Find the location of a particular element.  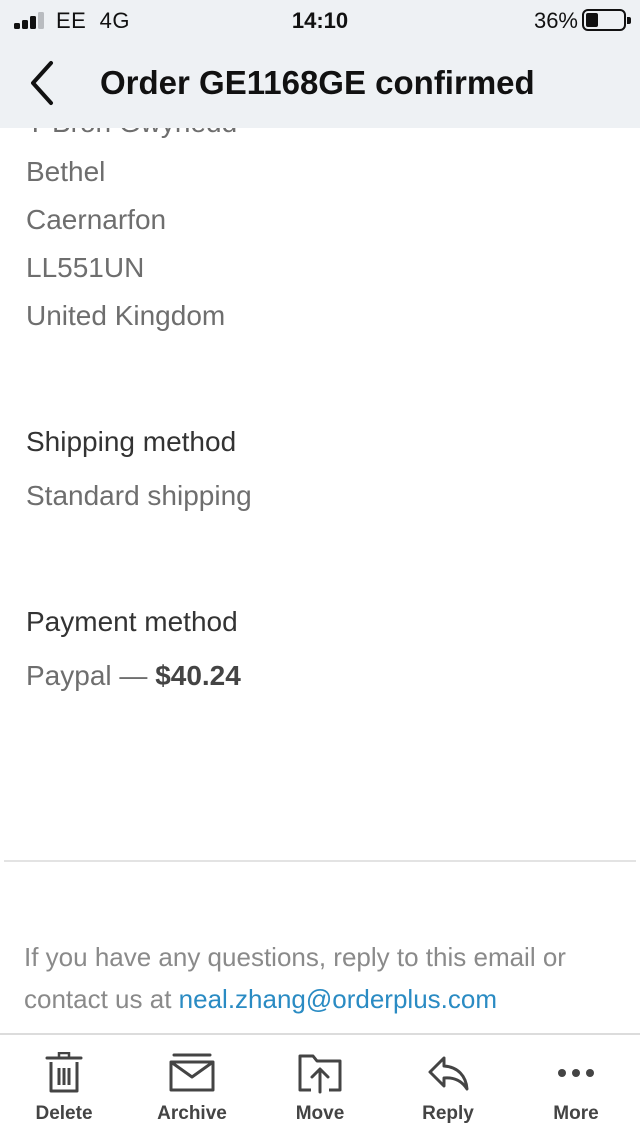

battery-icon is located at coordinates (606, 20).